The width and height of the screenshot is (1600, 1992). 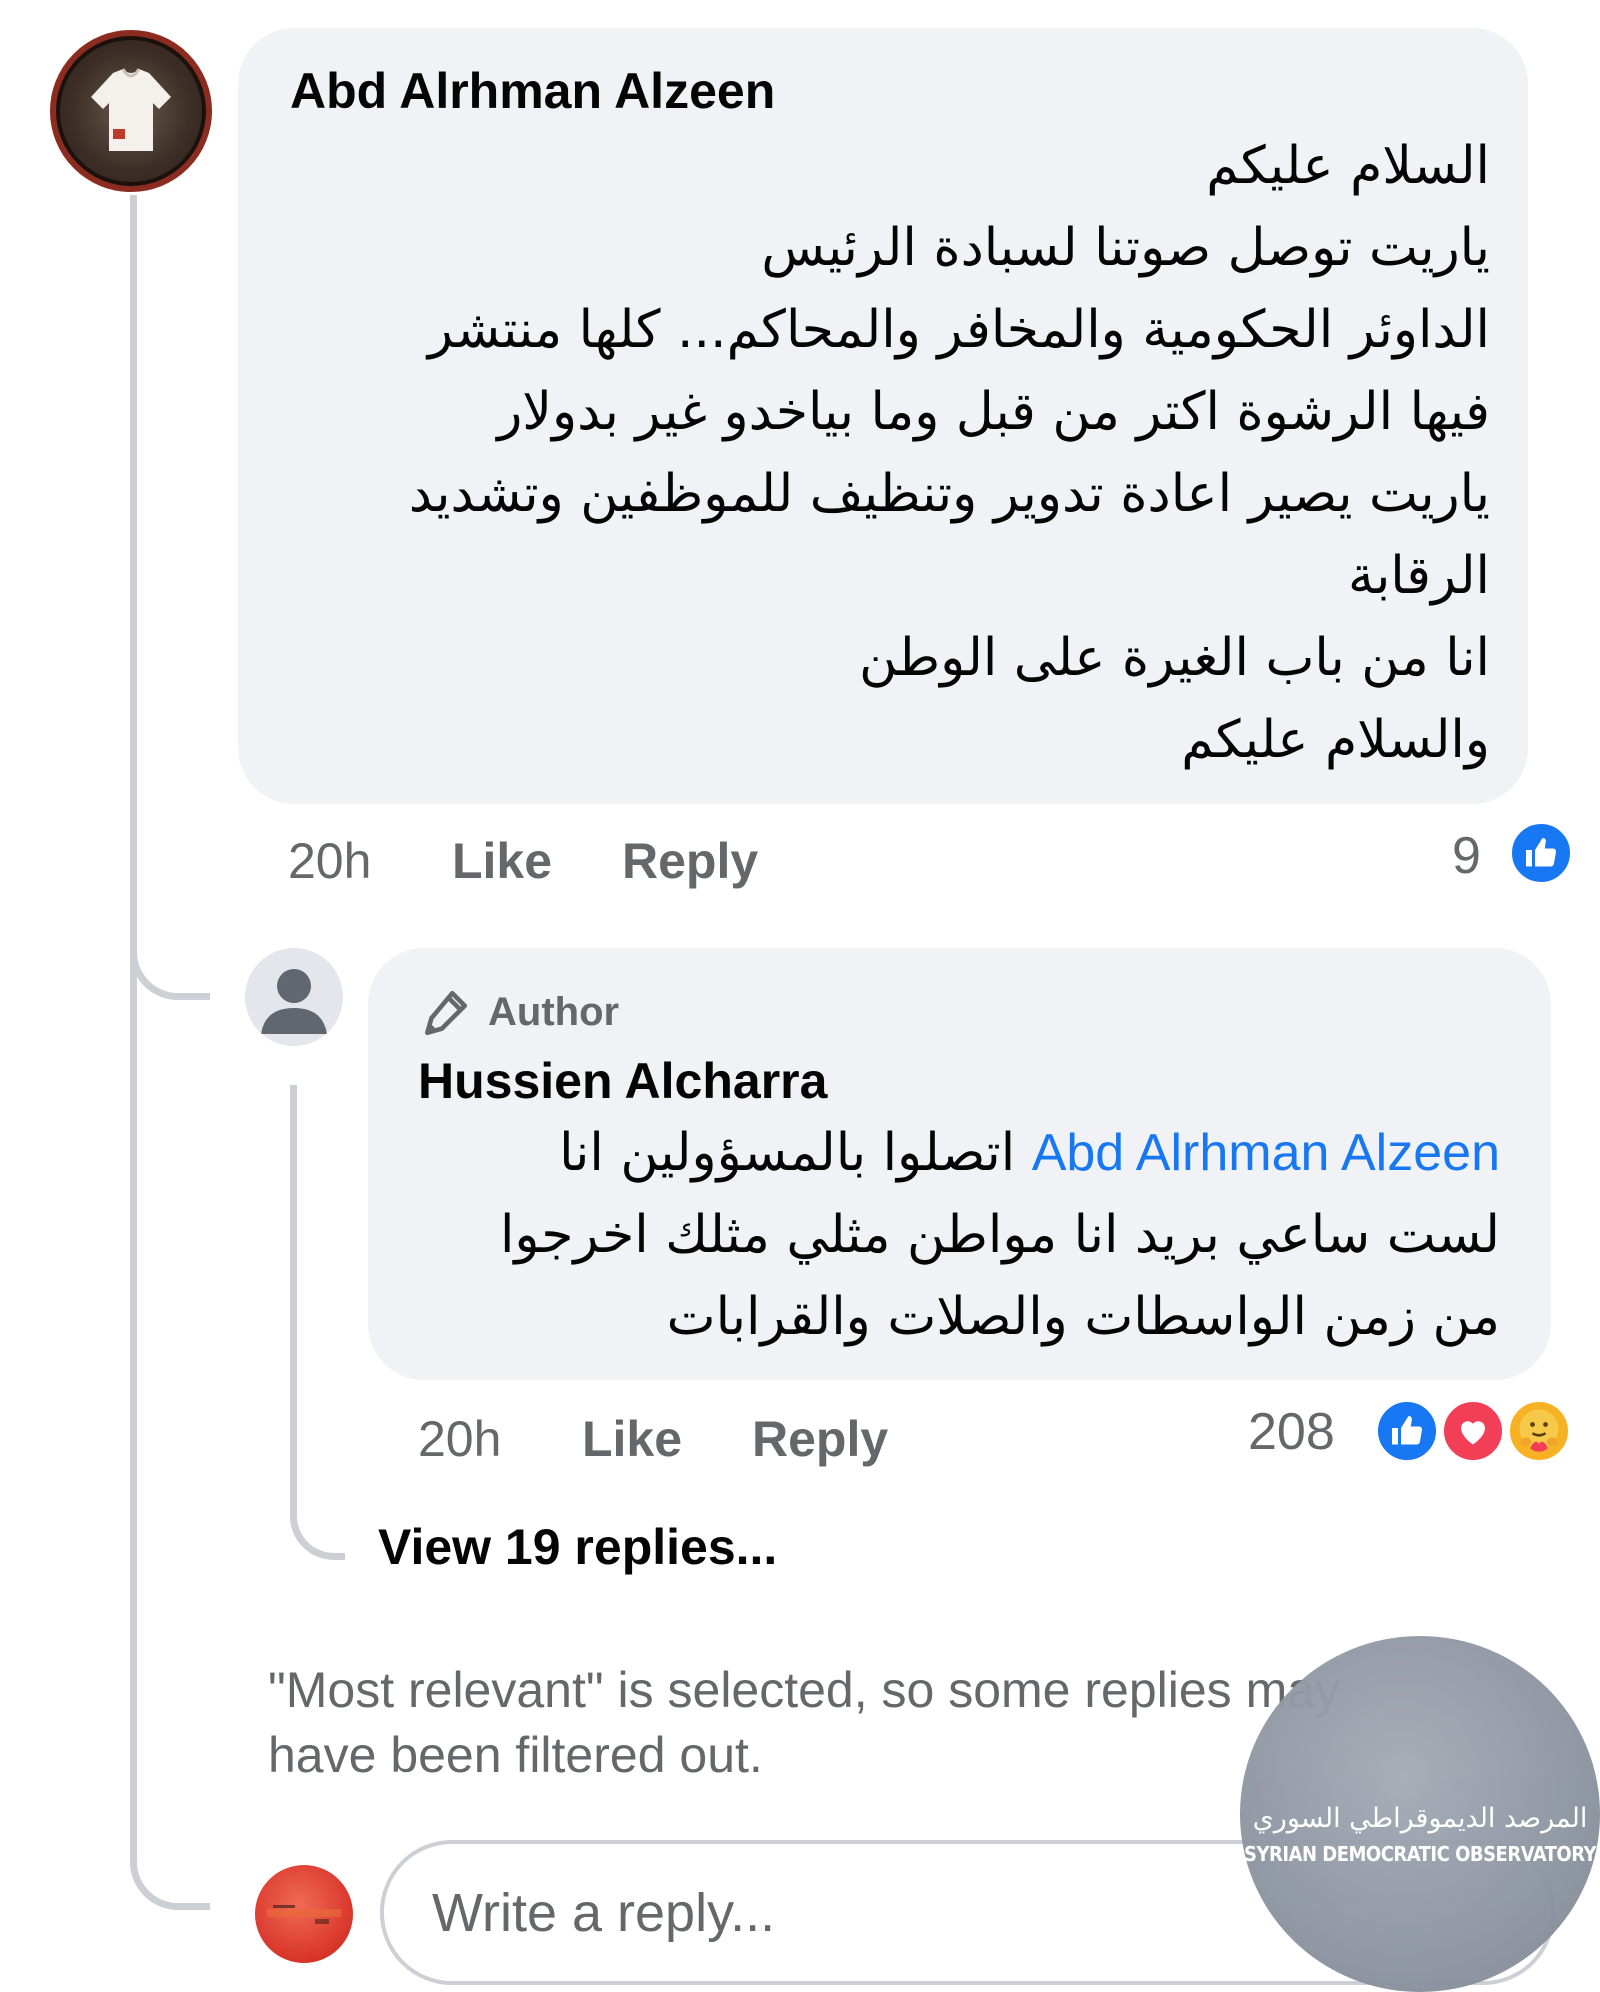 I want to click on pen-icon, so click(x=445, y=1013).